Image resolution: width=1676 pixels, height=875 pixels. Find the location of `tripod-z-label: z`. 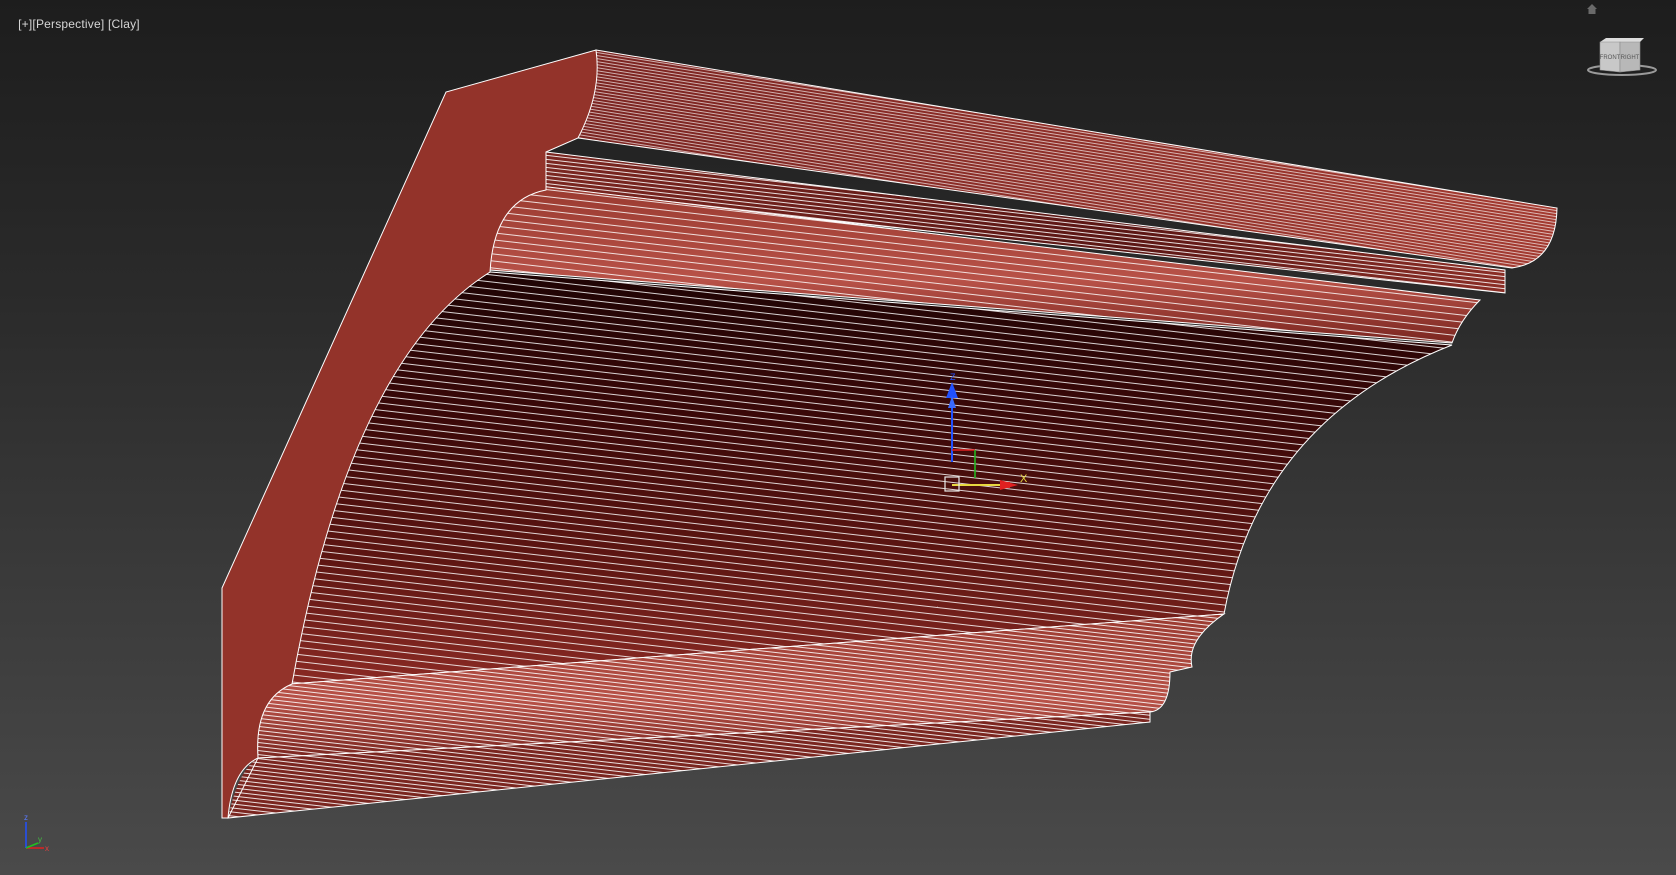

tripod-z-label: z is located at coordinates (26, 817).